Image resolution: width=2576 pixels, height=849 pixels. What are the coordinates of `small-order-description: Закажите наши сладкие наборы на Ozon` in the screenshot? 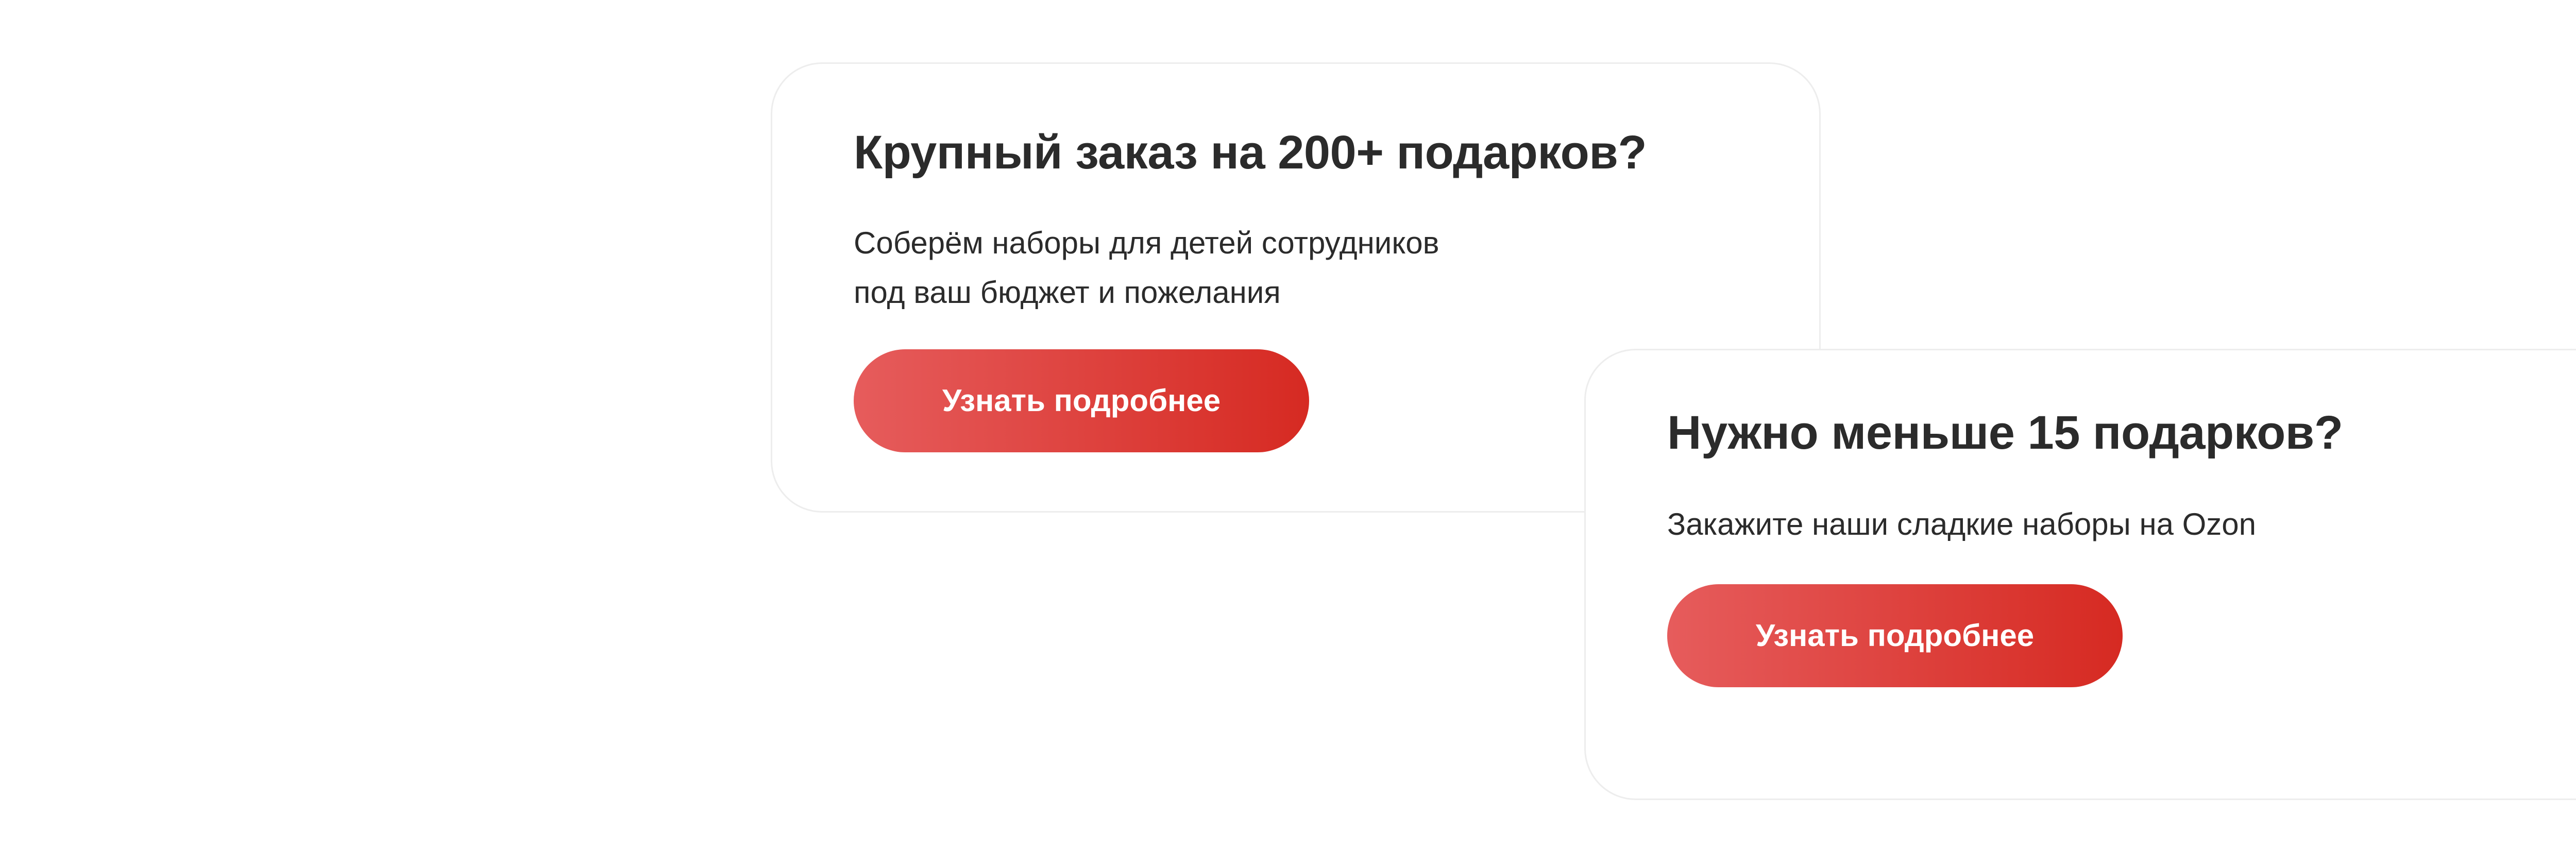 It's located at (1961, 524).